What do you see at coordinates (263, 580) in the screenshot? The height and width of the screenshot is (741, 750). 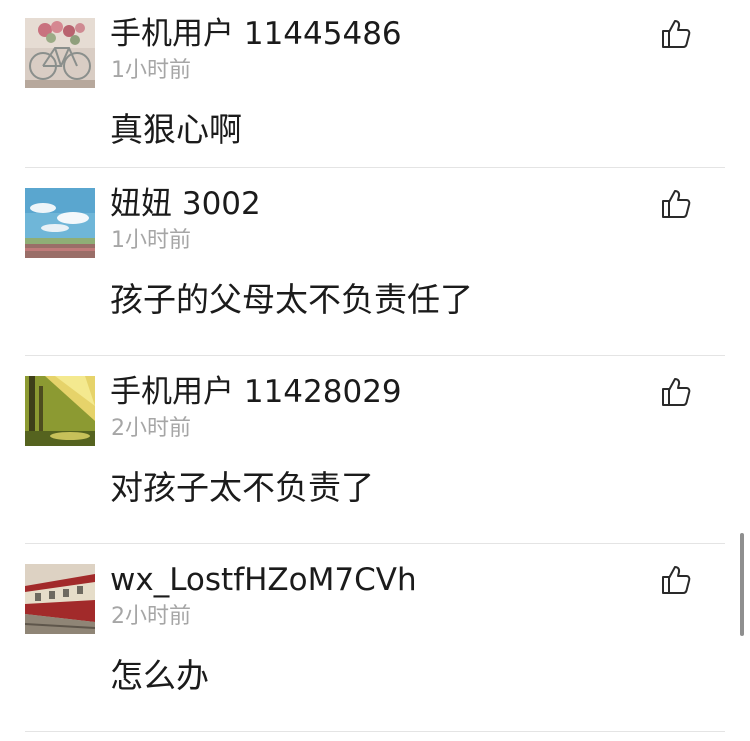 I see `comment-username: wx_LostfHZoM7CVh` at bounding box center [263, 580].